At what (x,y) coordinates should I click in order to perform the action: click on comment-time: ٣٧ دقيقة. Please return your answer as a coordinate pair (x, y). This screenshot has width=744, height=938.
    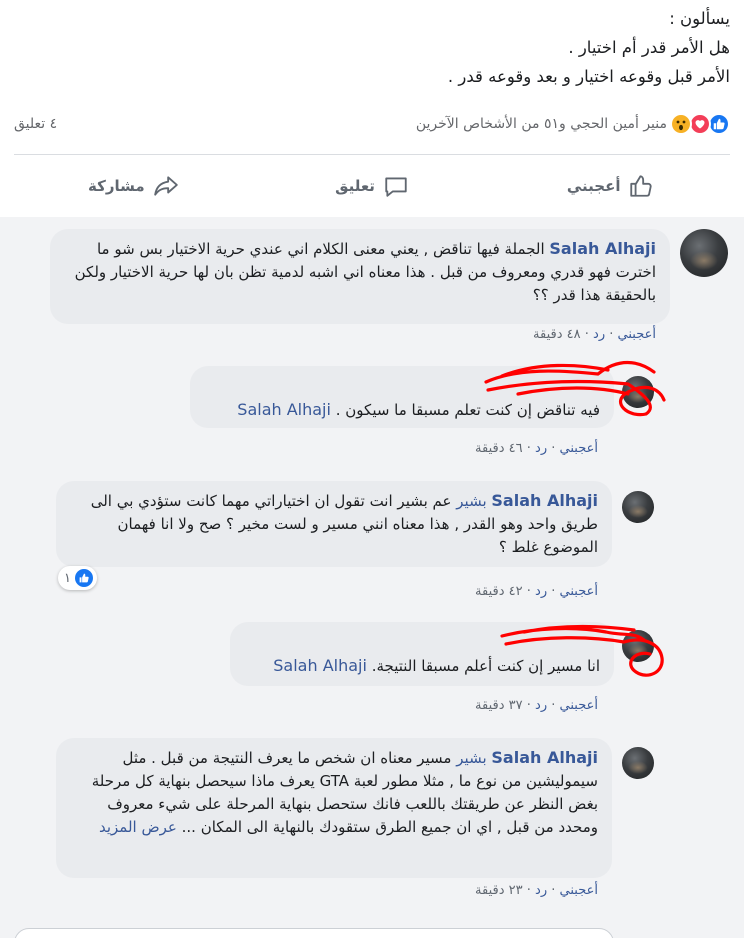
    Looking at the image, I should click on (499, 705).